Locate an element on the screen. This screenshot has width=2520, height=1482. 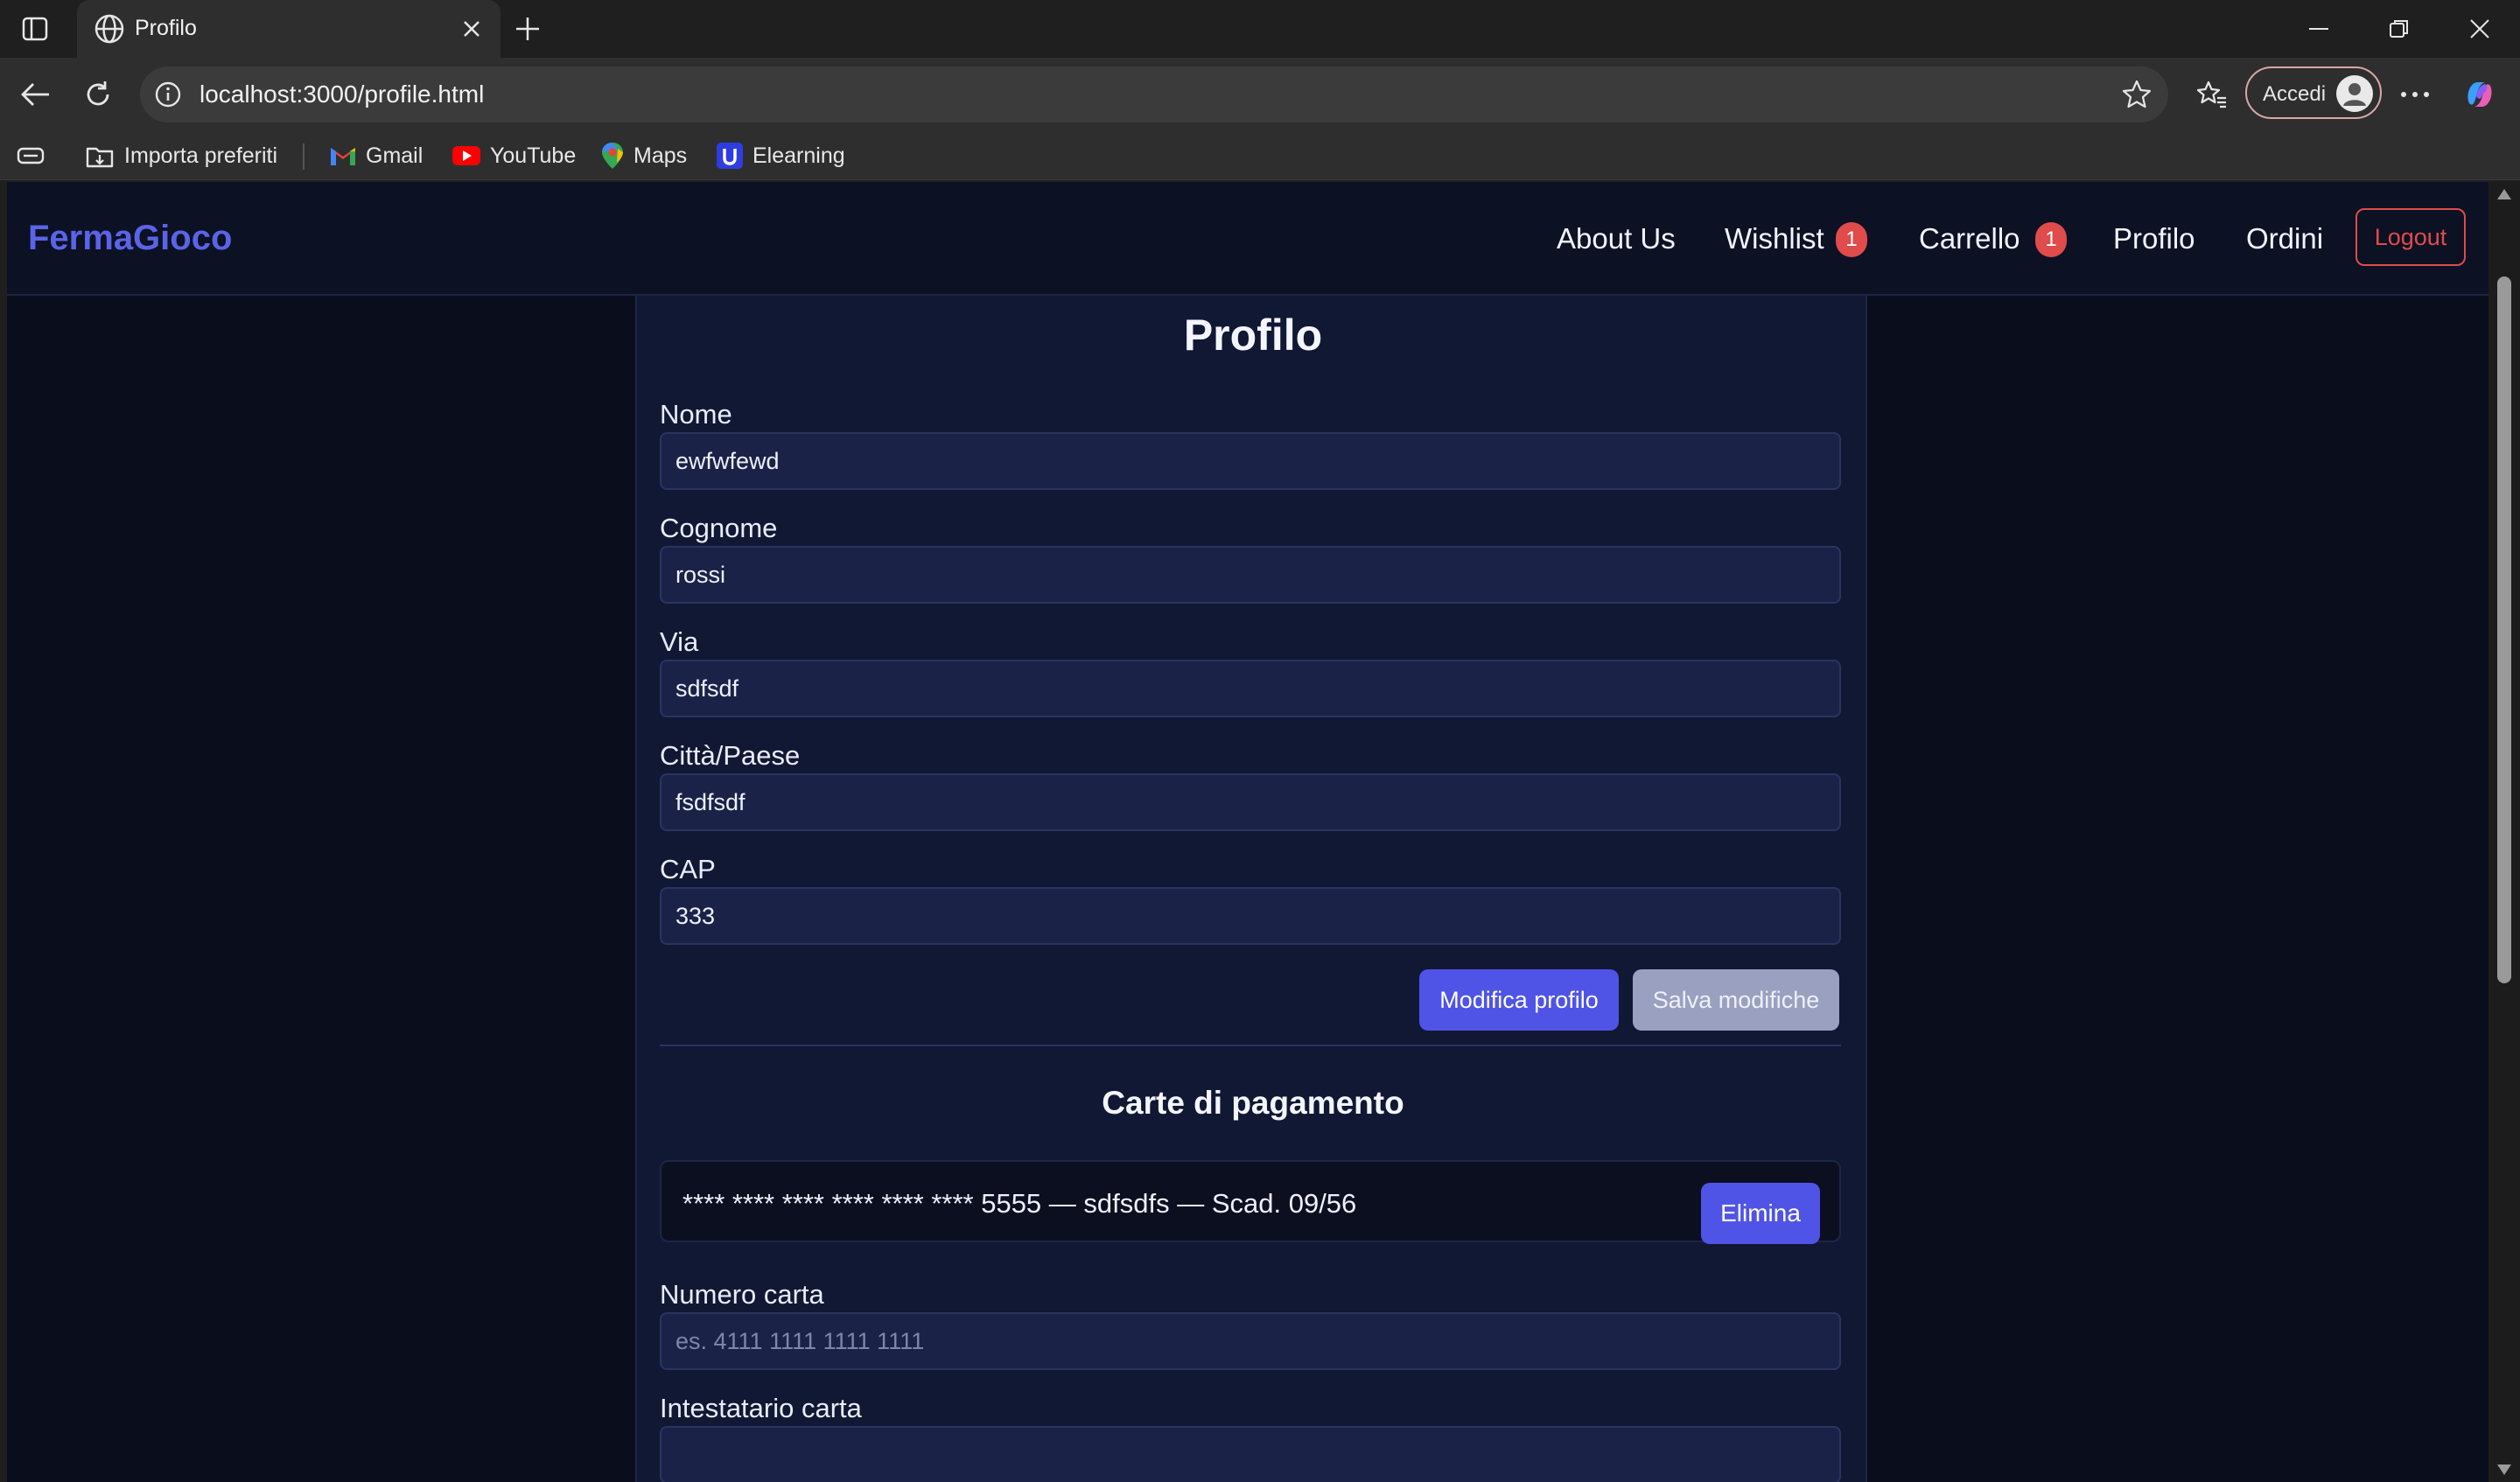
cap-field: 333 is located at coordinates (1250, 916).